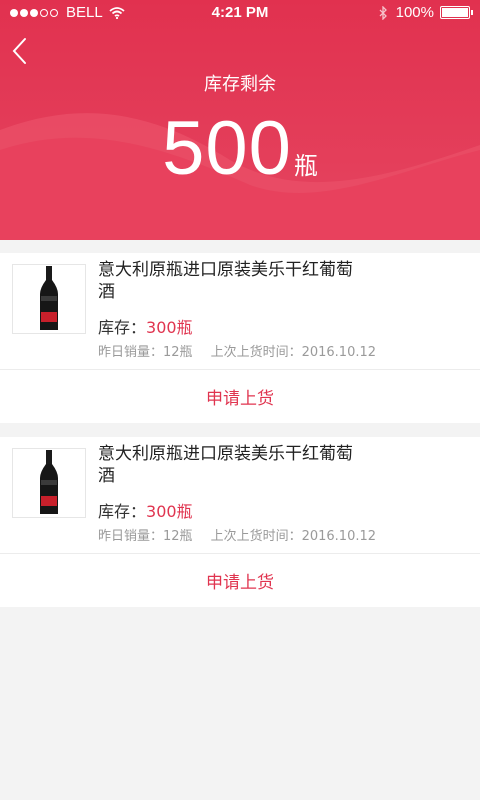 This screenshot has width=480, height=800. What do you see at coordinates (383, 12) in the screenshot?
I see `bluetooth-icon` at bounding box center [383, 12].